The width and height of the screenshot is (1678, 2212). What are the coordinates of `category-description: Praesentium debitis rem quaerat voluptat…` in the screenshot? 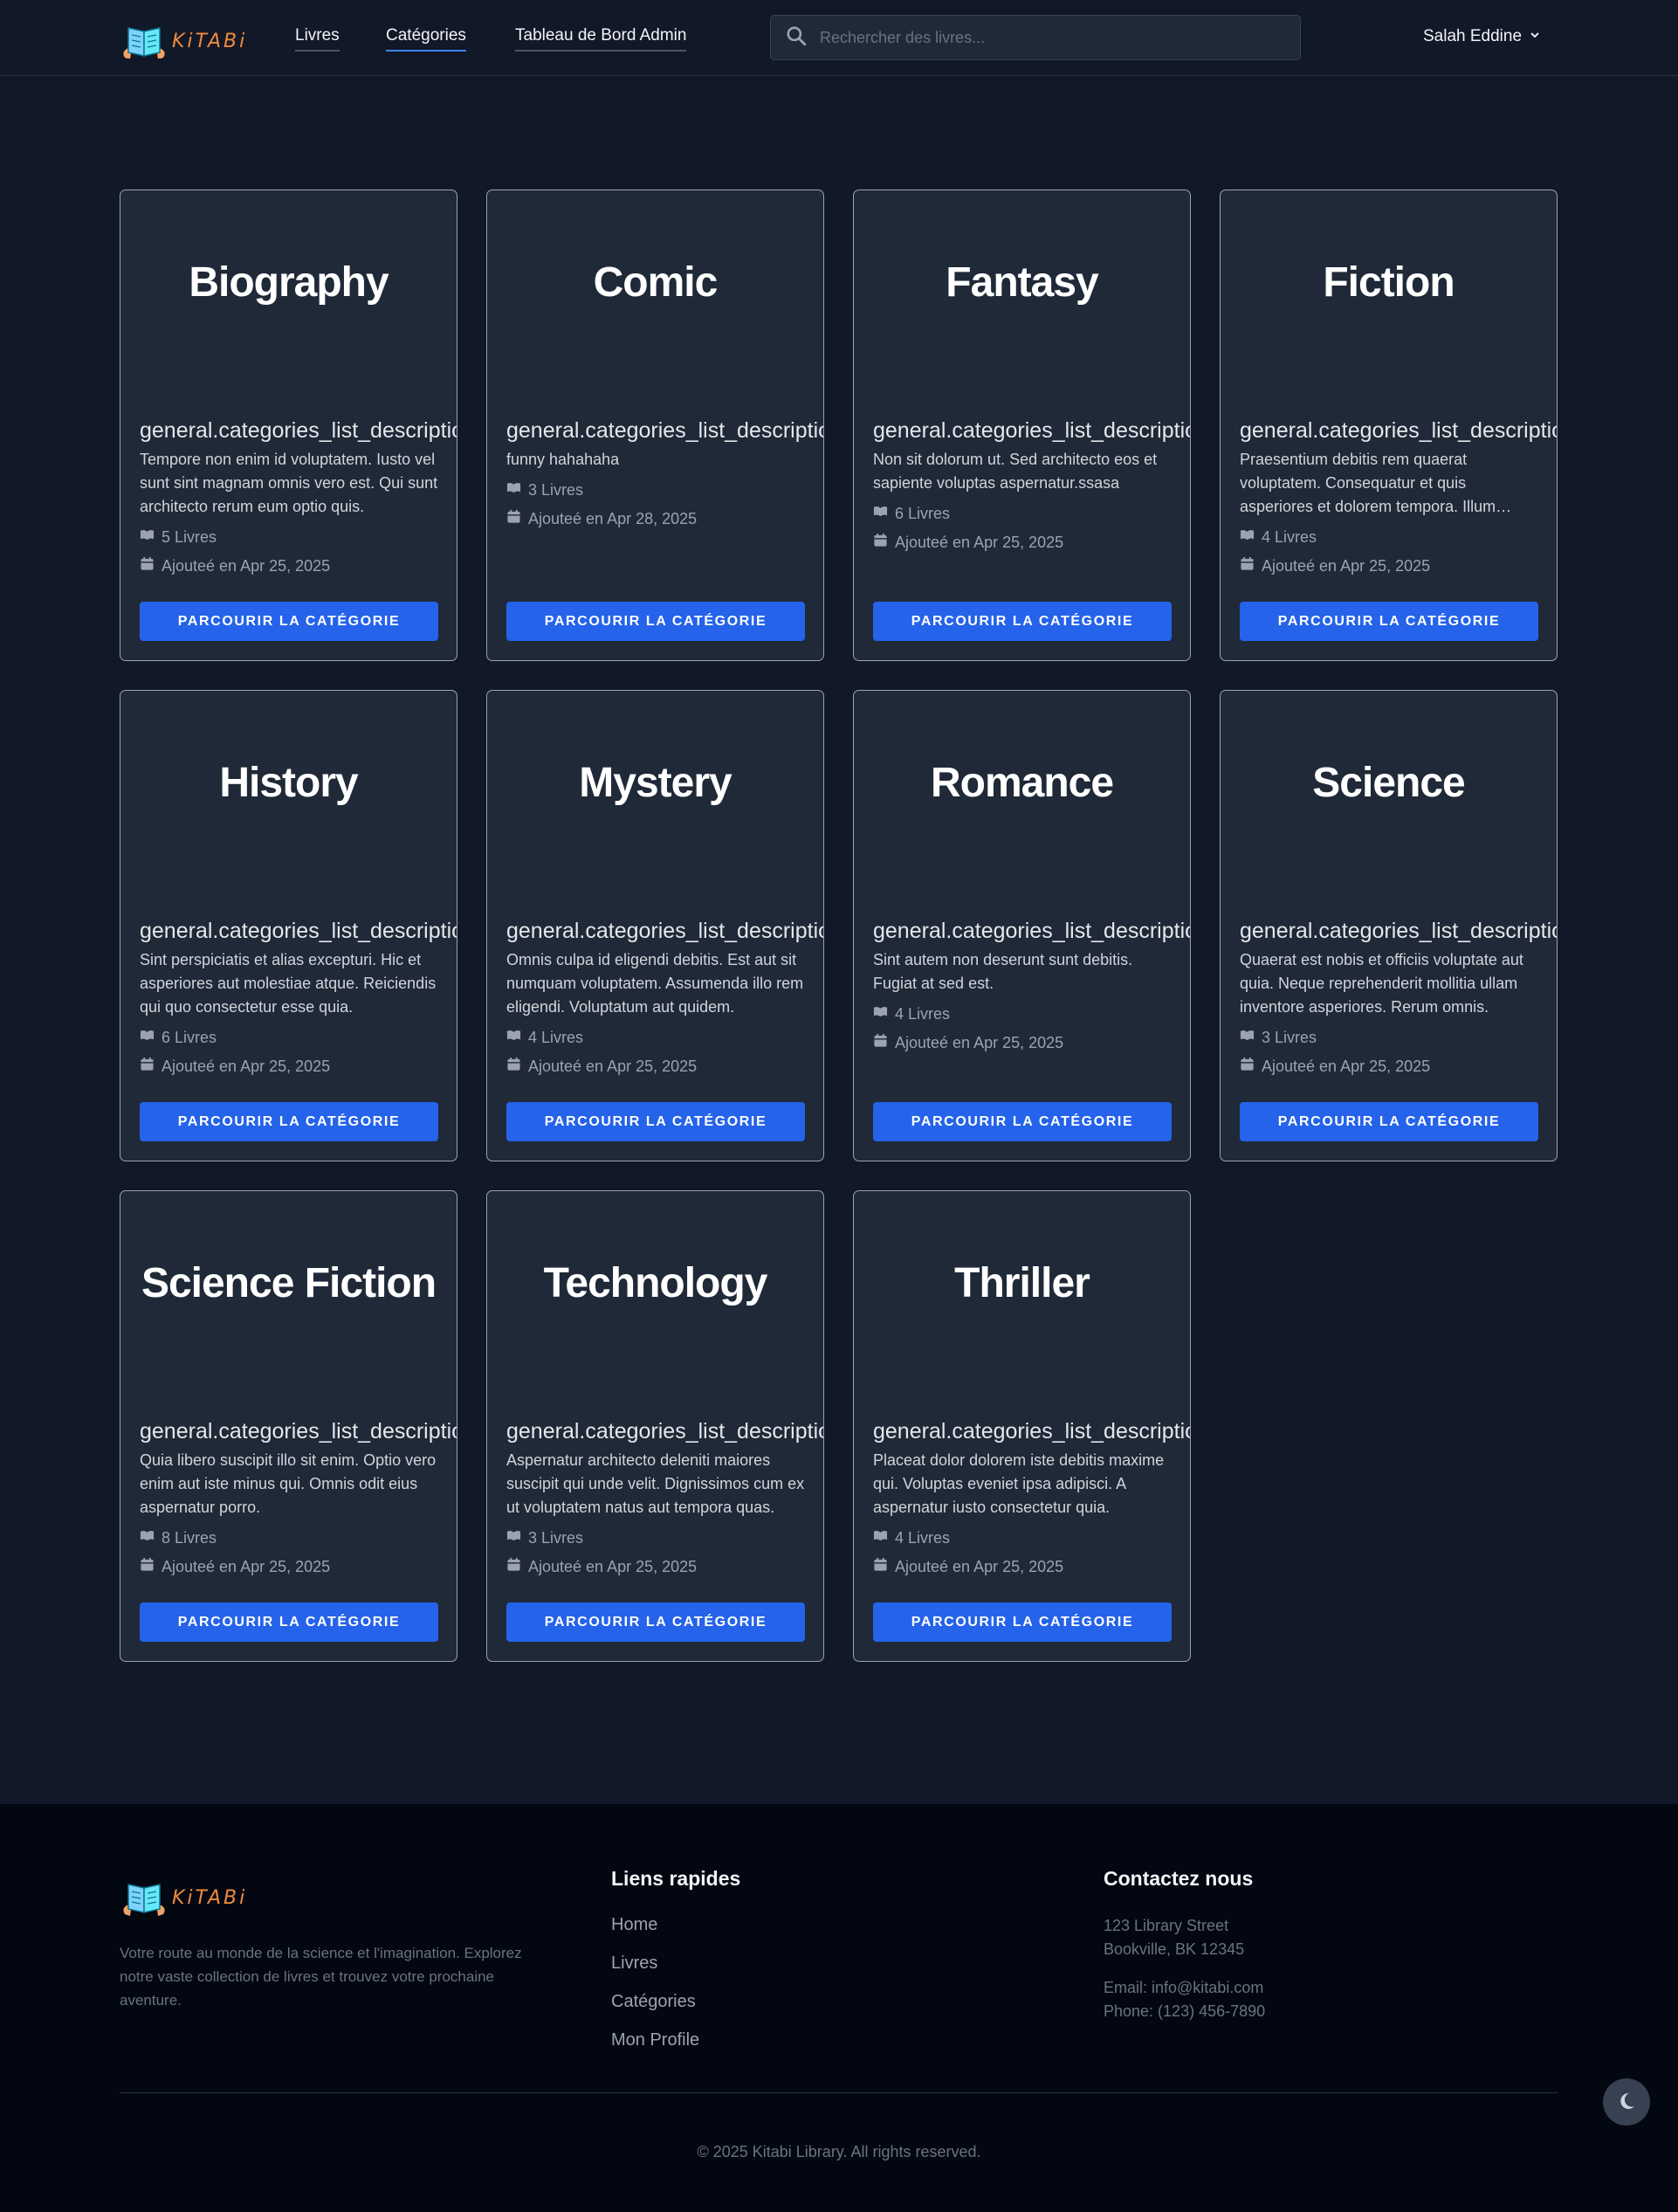 It's located at (1368, 483).